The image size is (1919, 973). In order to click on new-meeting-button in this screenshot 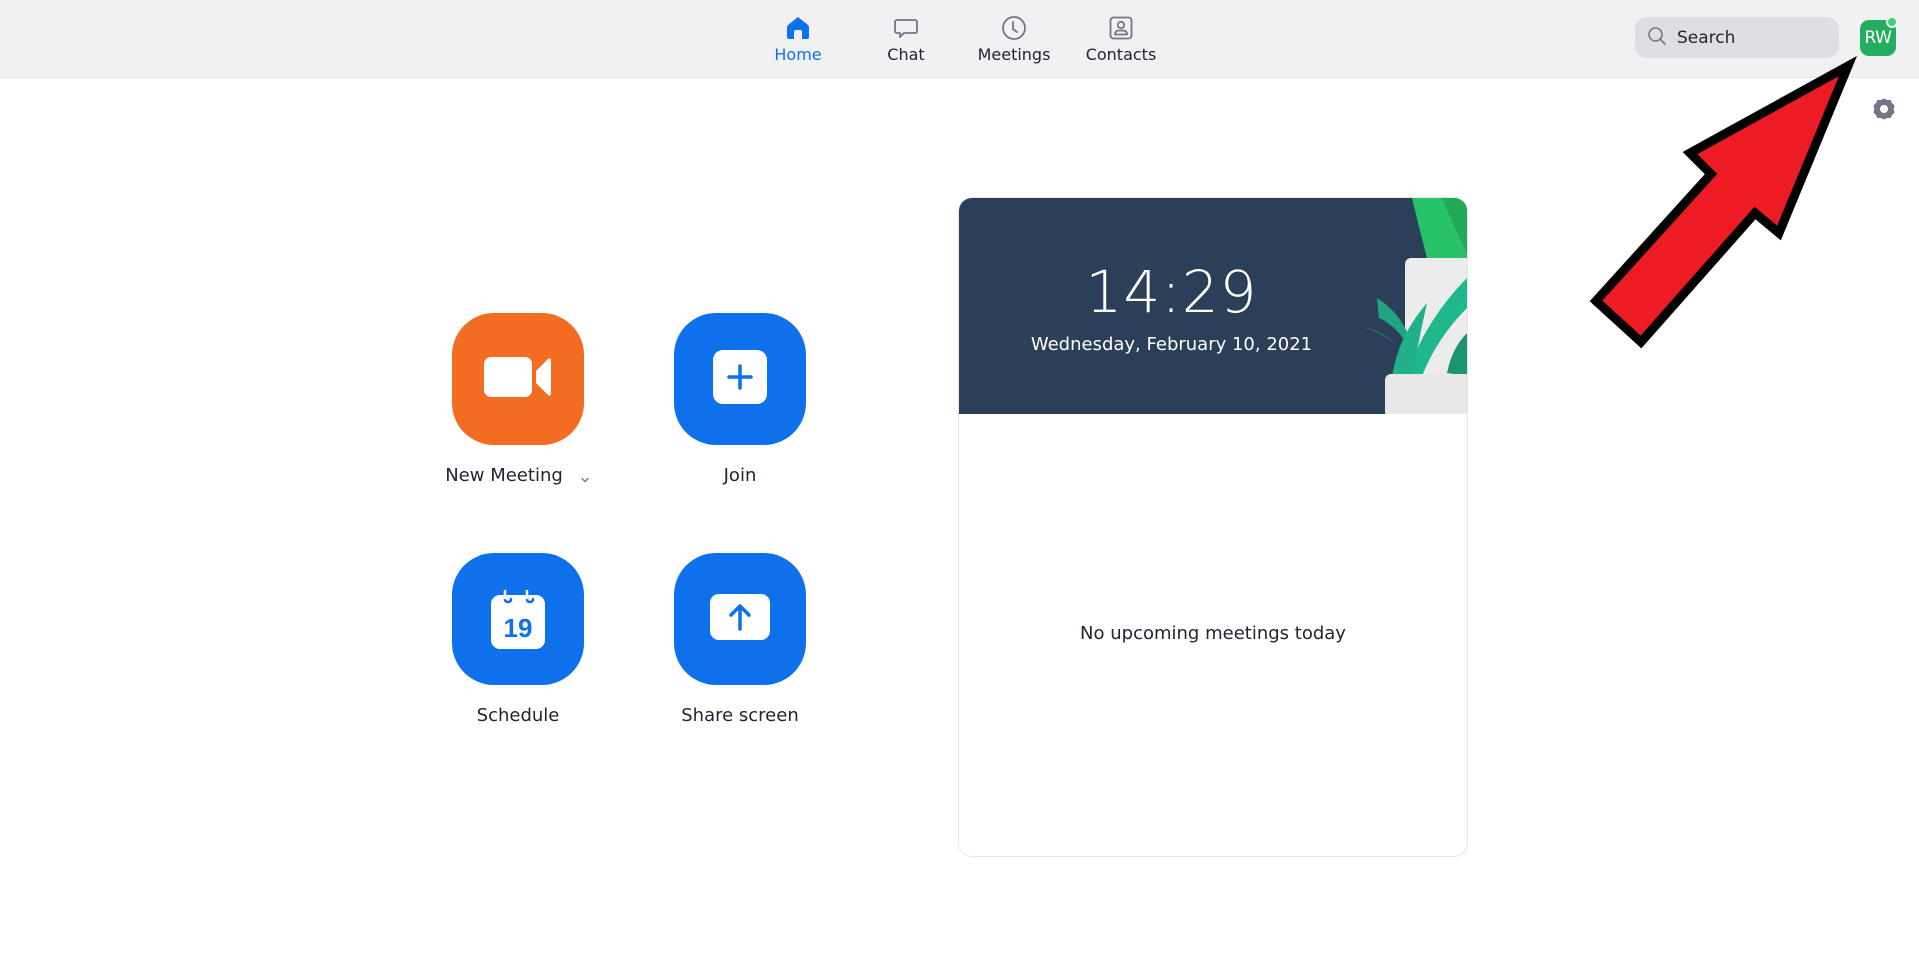, I will do `click(518, 379)`.